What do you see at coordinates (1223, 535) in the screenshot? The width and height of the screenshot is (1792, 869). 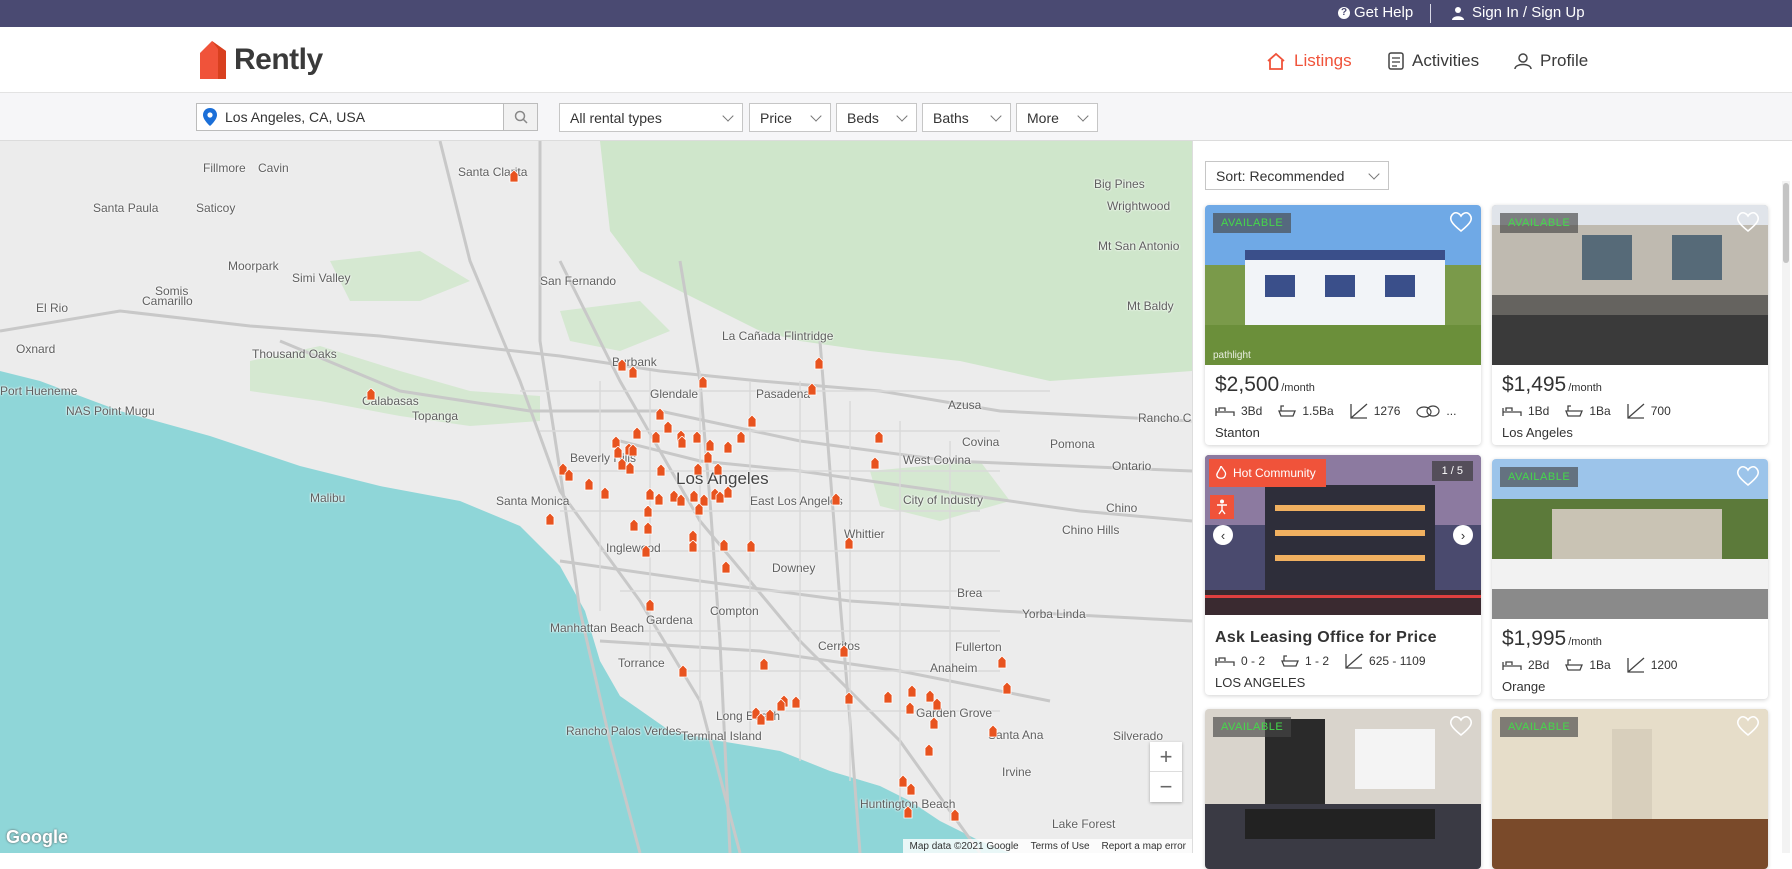 I see `prev-photo-button: ‹` at bounding box center [1223, 535].